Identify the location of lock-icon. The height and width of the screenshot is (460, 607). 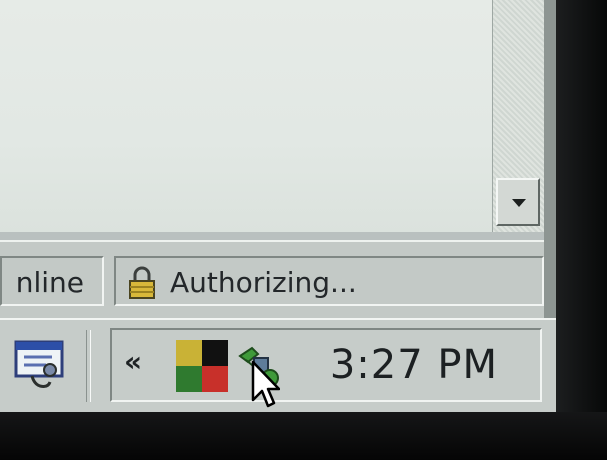
(142, 282).